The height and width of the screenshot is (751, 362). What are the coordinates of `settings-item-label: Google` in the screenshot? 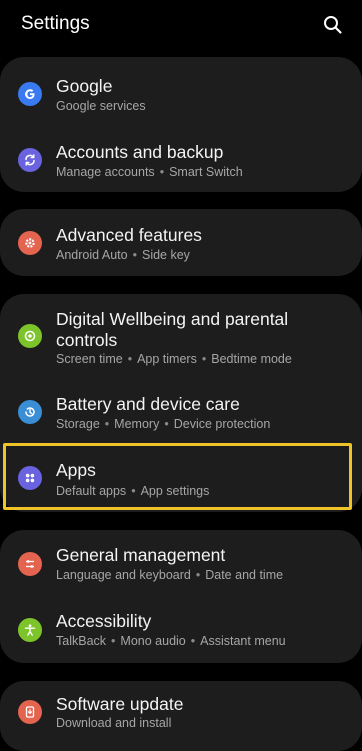 It's located at (84, 86).